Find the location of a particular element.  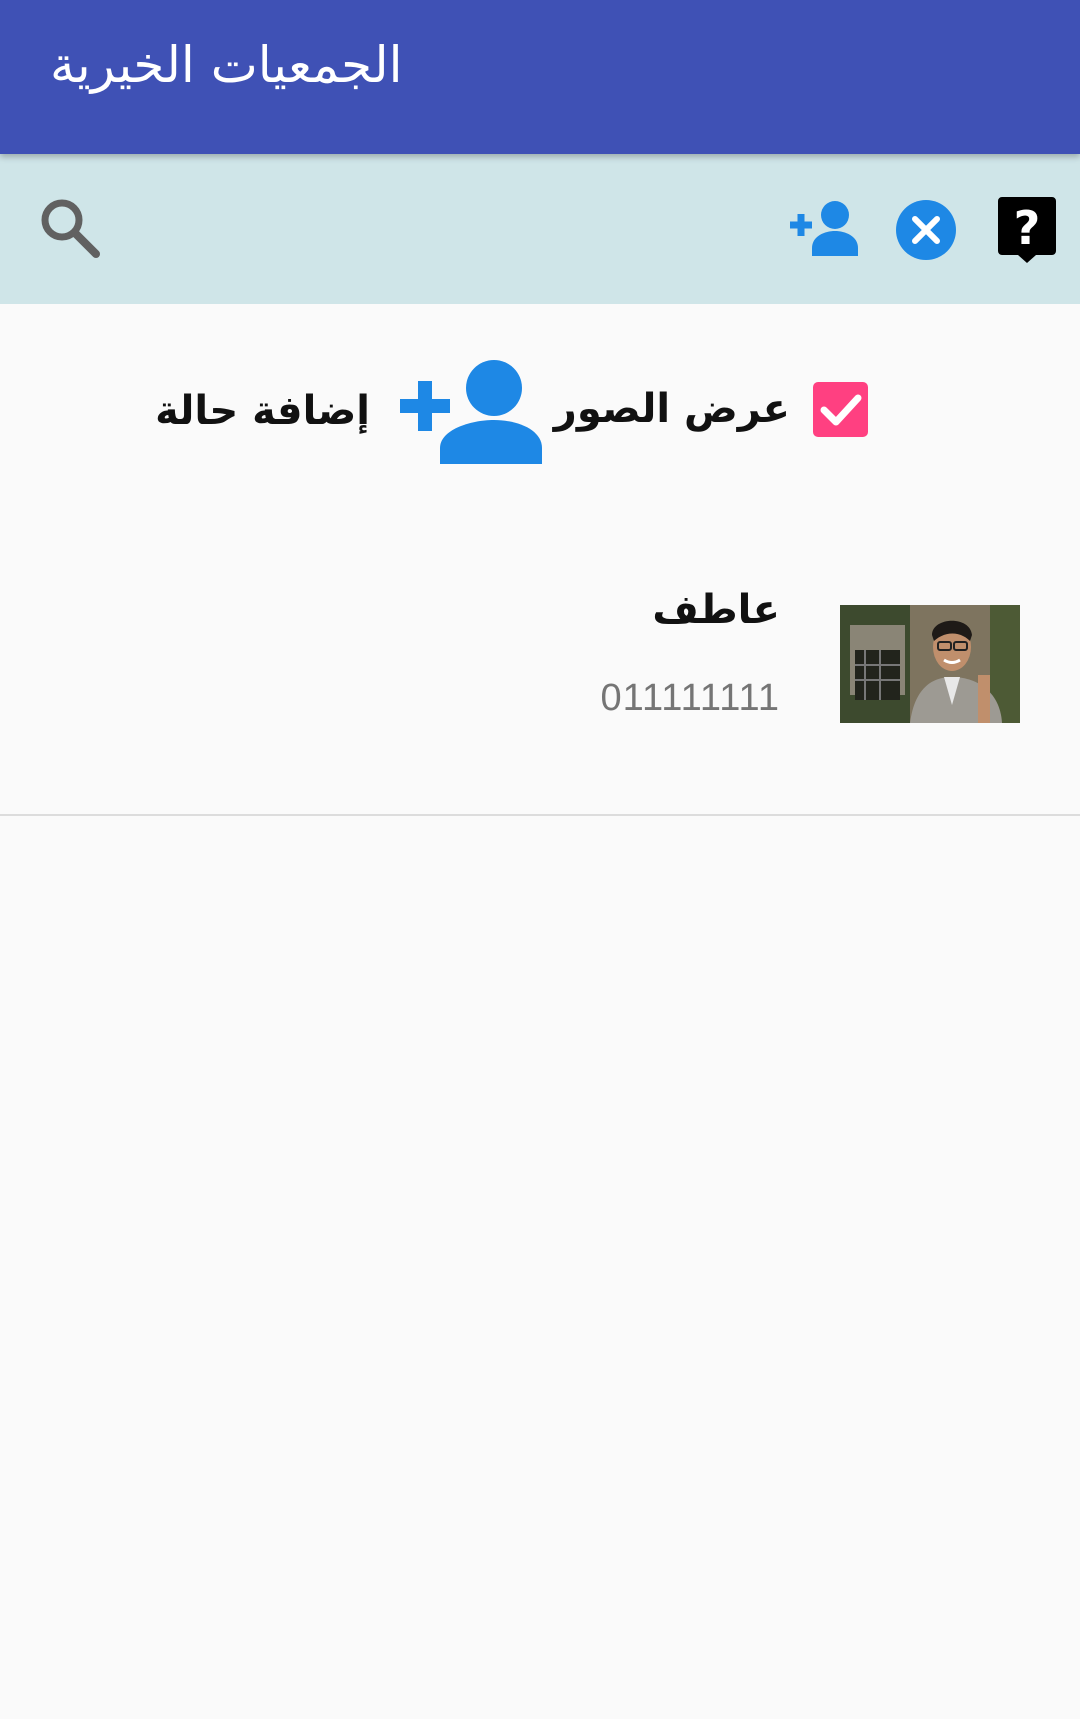

case-phone: 011111111 is located at coordinates (690, 698).